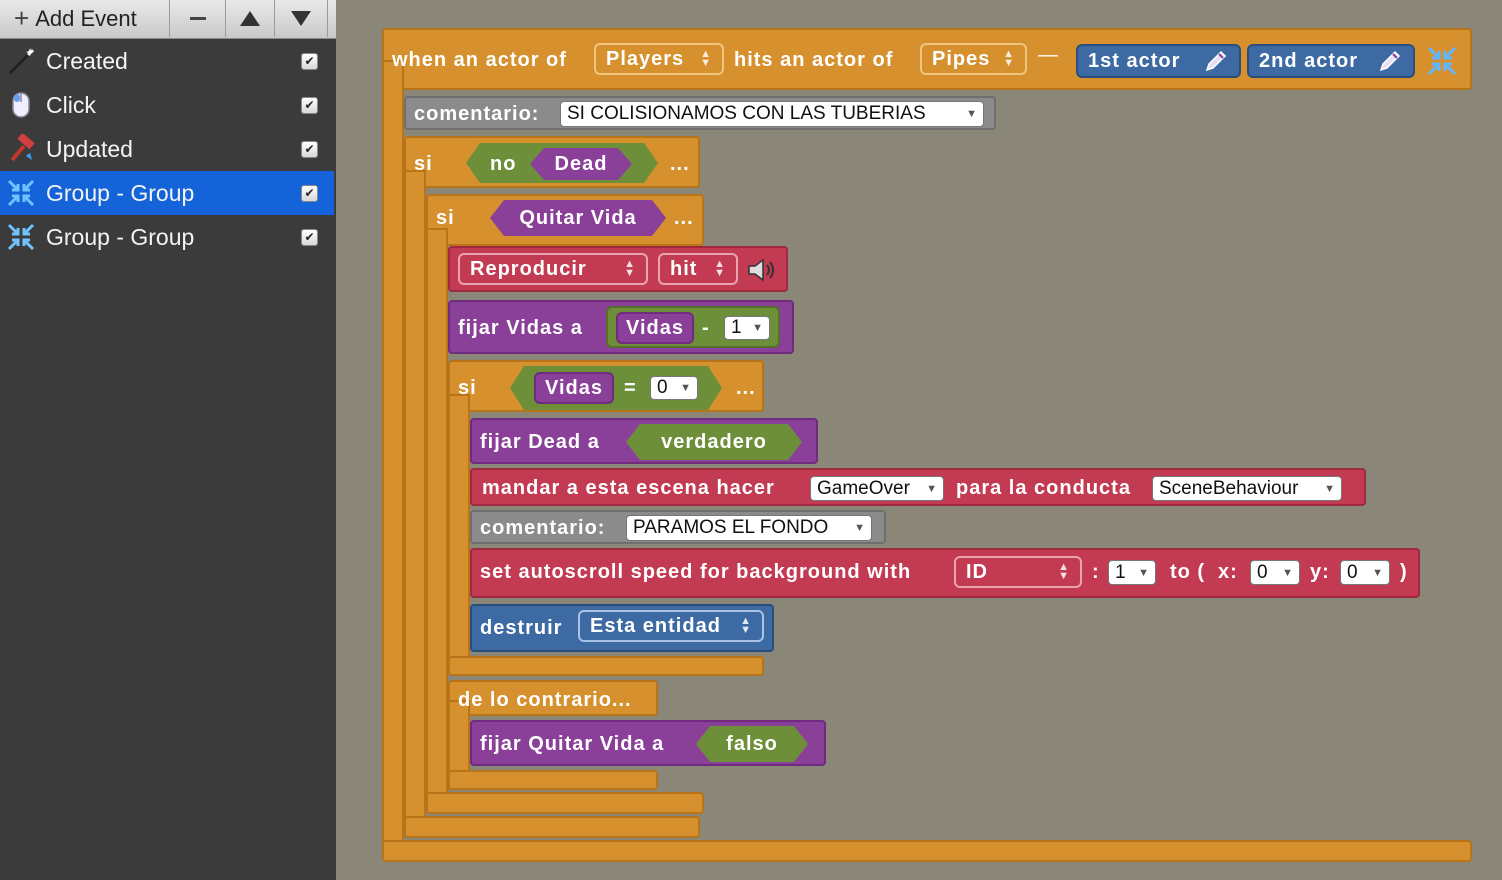 Image resolution: width=1502 pixels, height=880 pixels. What do you see at coordinates (1043, 488) in the screenshot?
I see `send-para-label: para la conducta` at bounding box center [1043, 488].